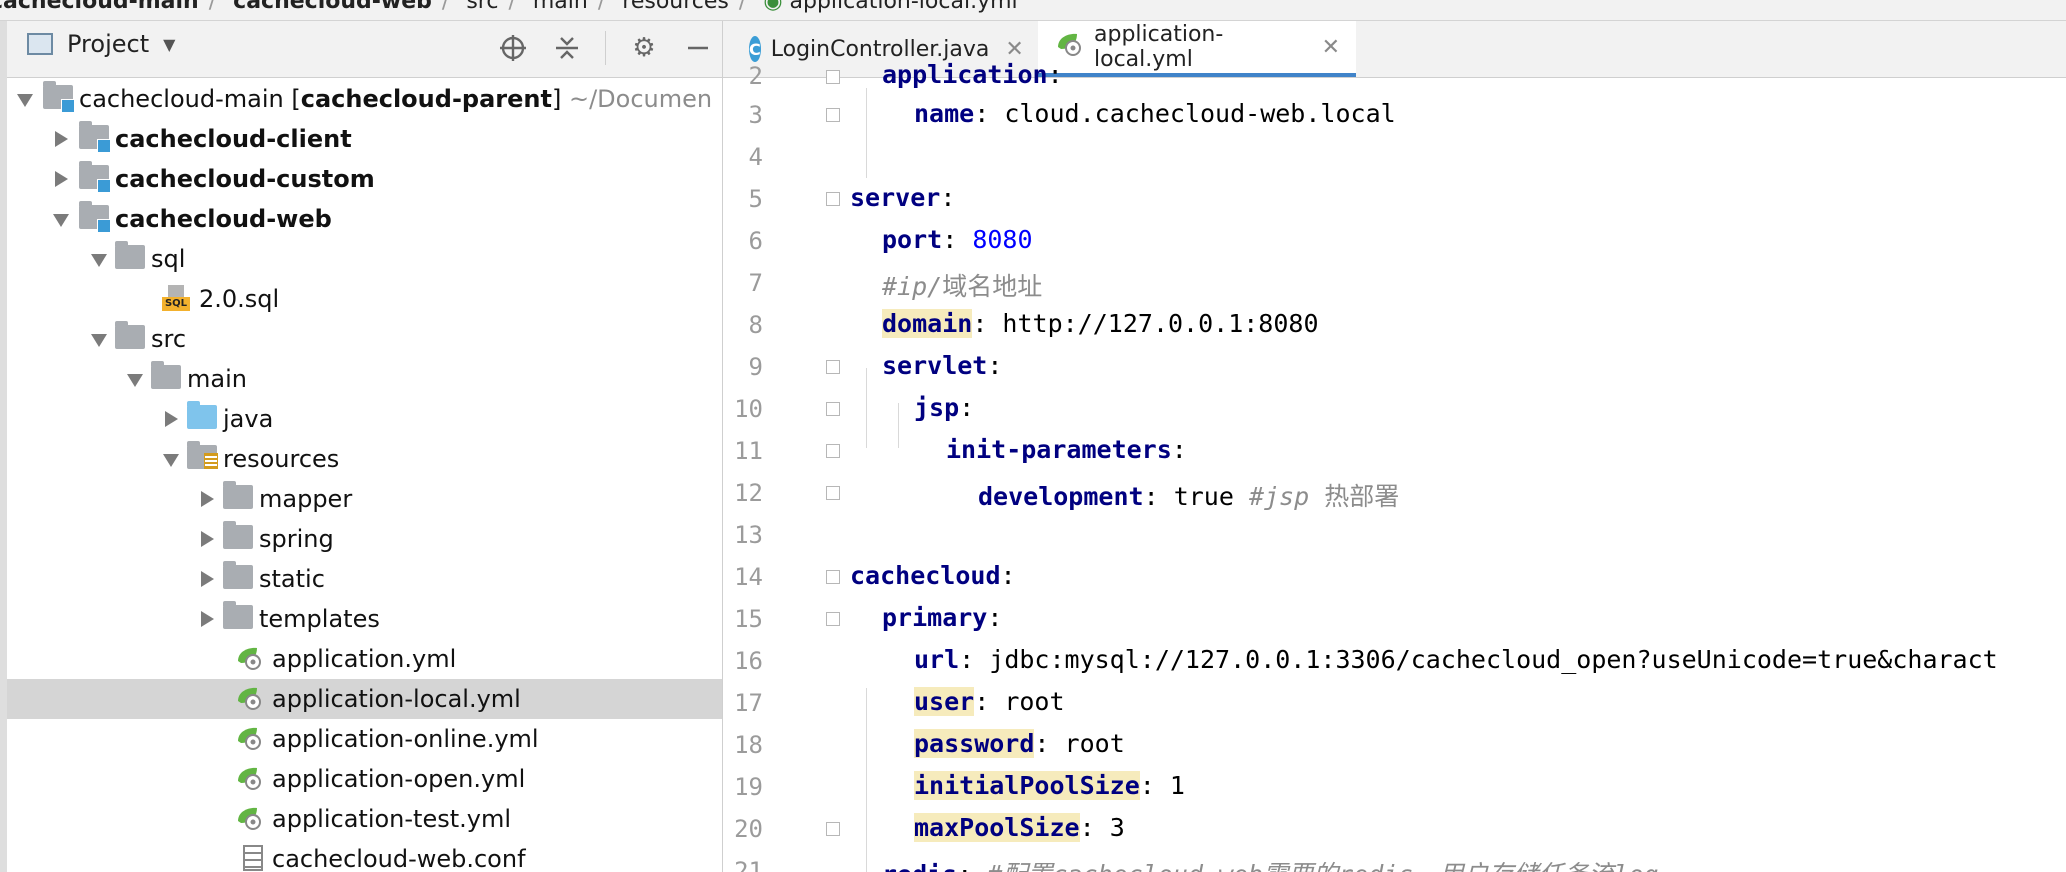 Image resolution: width=2066 pixels, height=872 pixels. Describe the element at coordinates (319, 619) in the screenshot. I see `tree-item-label: templates` at that location.